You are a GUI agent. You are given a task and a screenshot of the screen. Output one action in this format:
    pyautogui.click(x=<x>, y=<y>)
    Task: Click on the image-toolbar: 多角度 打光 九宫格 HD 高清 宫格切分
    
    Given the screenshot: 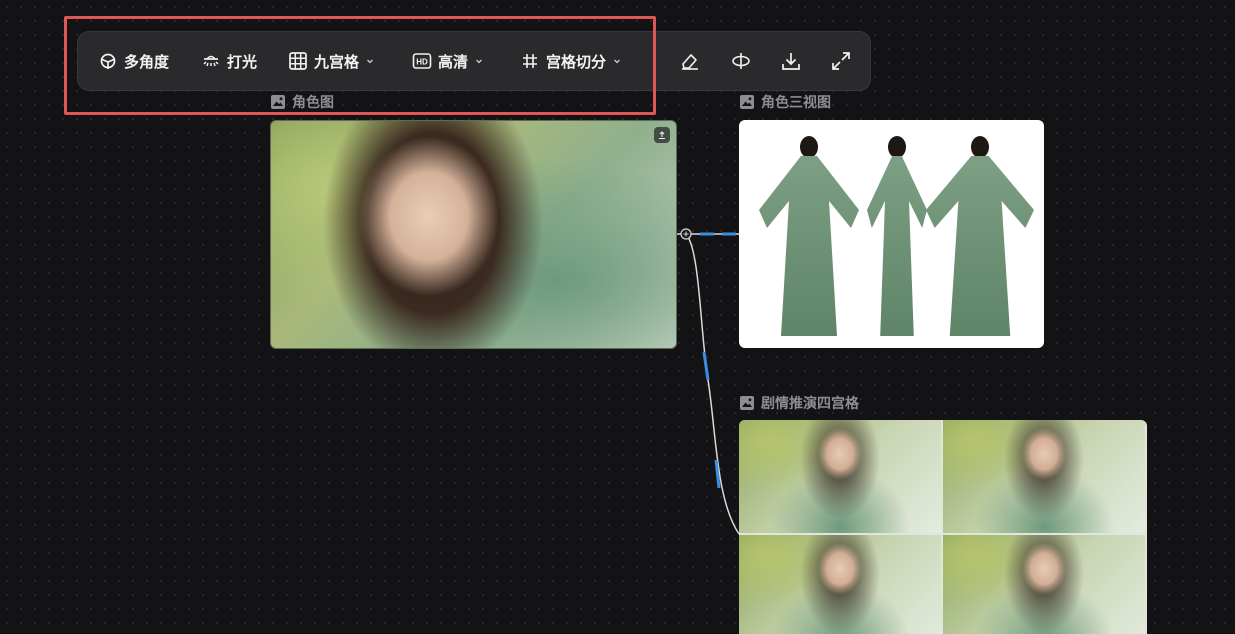 What is the action you would take?
    pyautogui.click(x=474, y=61)
    